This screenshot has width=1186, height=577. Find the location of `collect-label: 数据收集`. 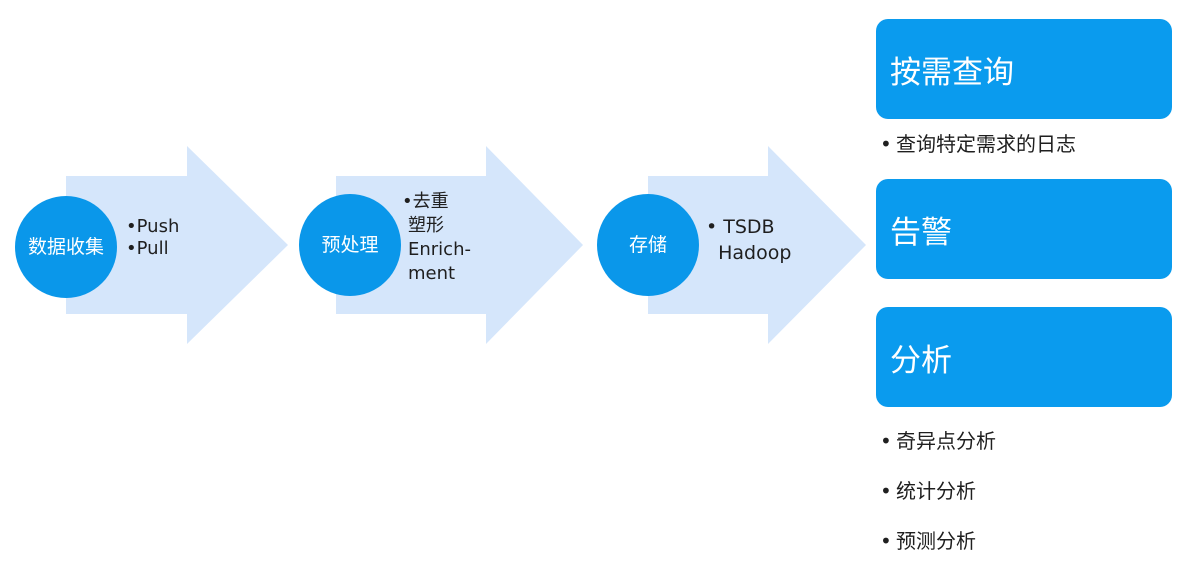

collect-label: 数据收集 is located at coordinates (65, 247).